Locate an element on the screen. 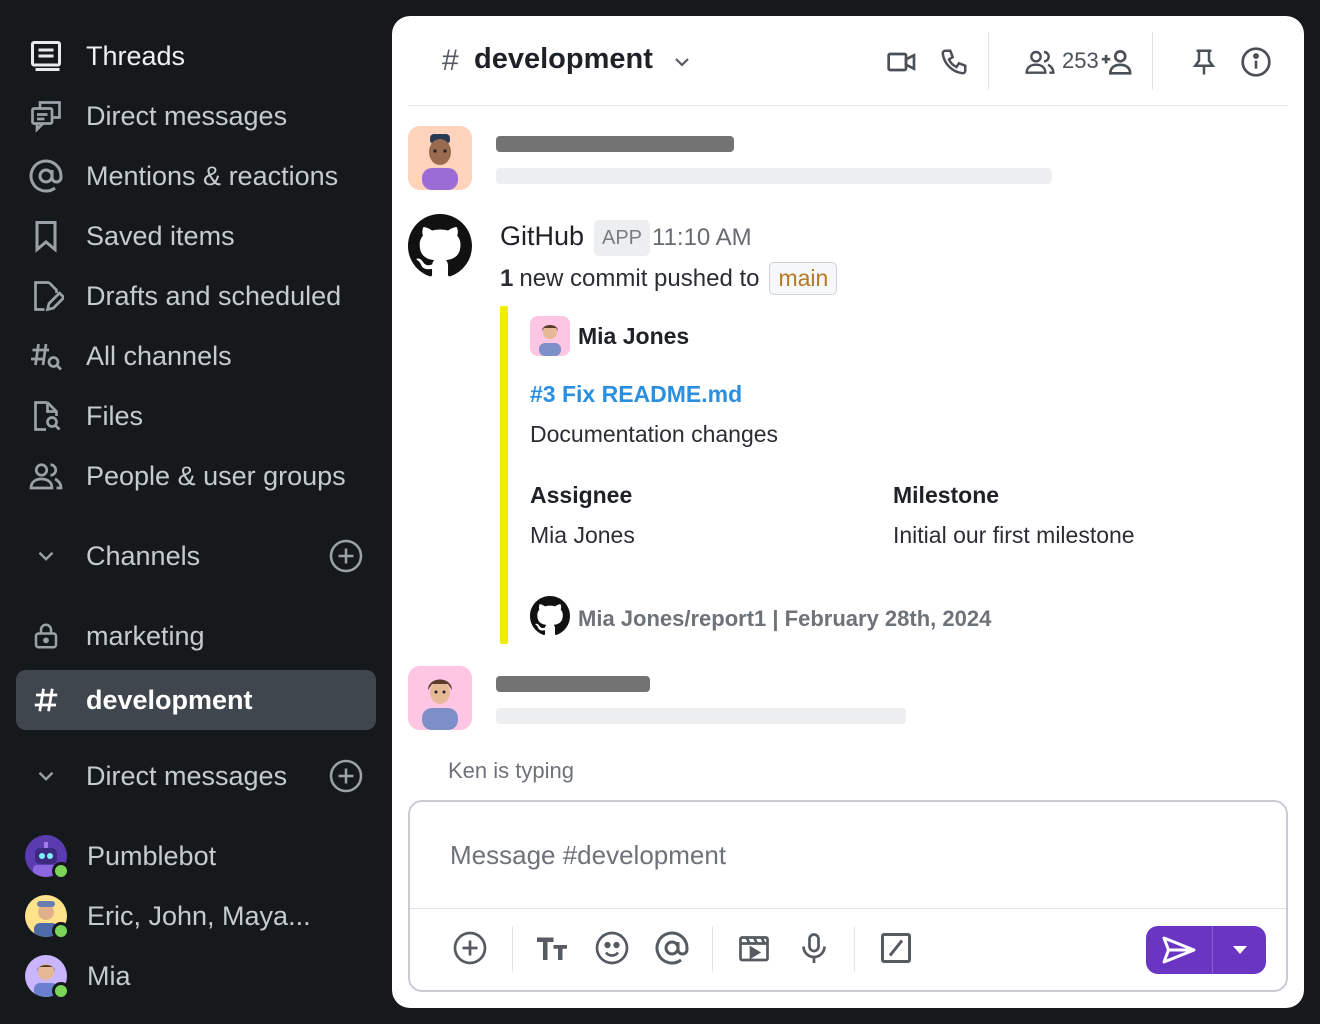  message-timestamp: 11:10 AM is located at coordinates (702, 238).